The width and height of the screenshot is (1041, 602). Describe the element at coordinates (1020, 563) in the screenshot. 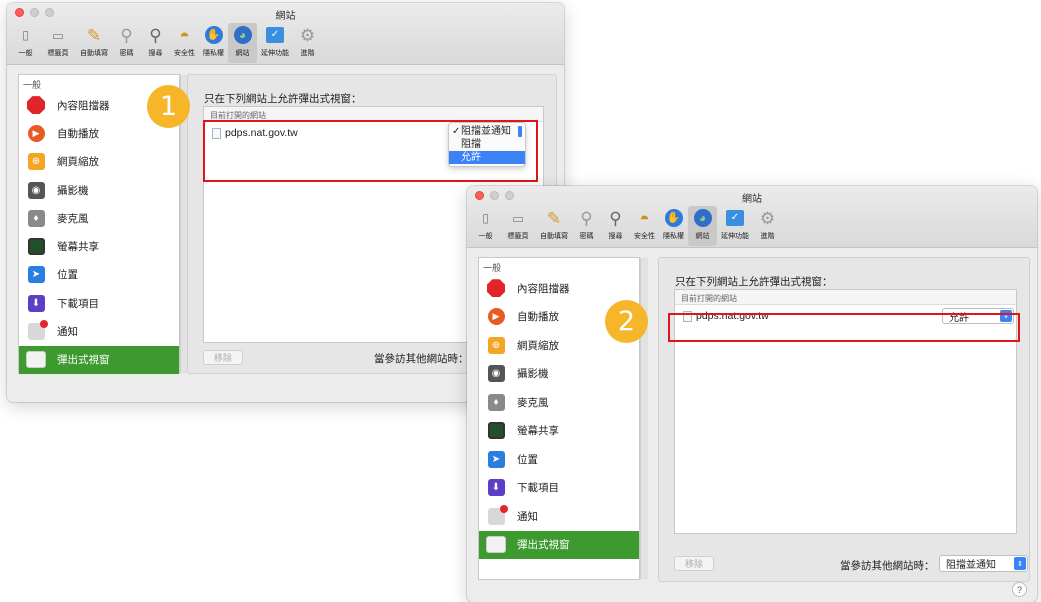

I see `chevron-updown-icon: ⇕` at that location.